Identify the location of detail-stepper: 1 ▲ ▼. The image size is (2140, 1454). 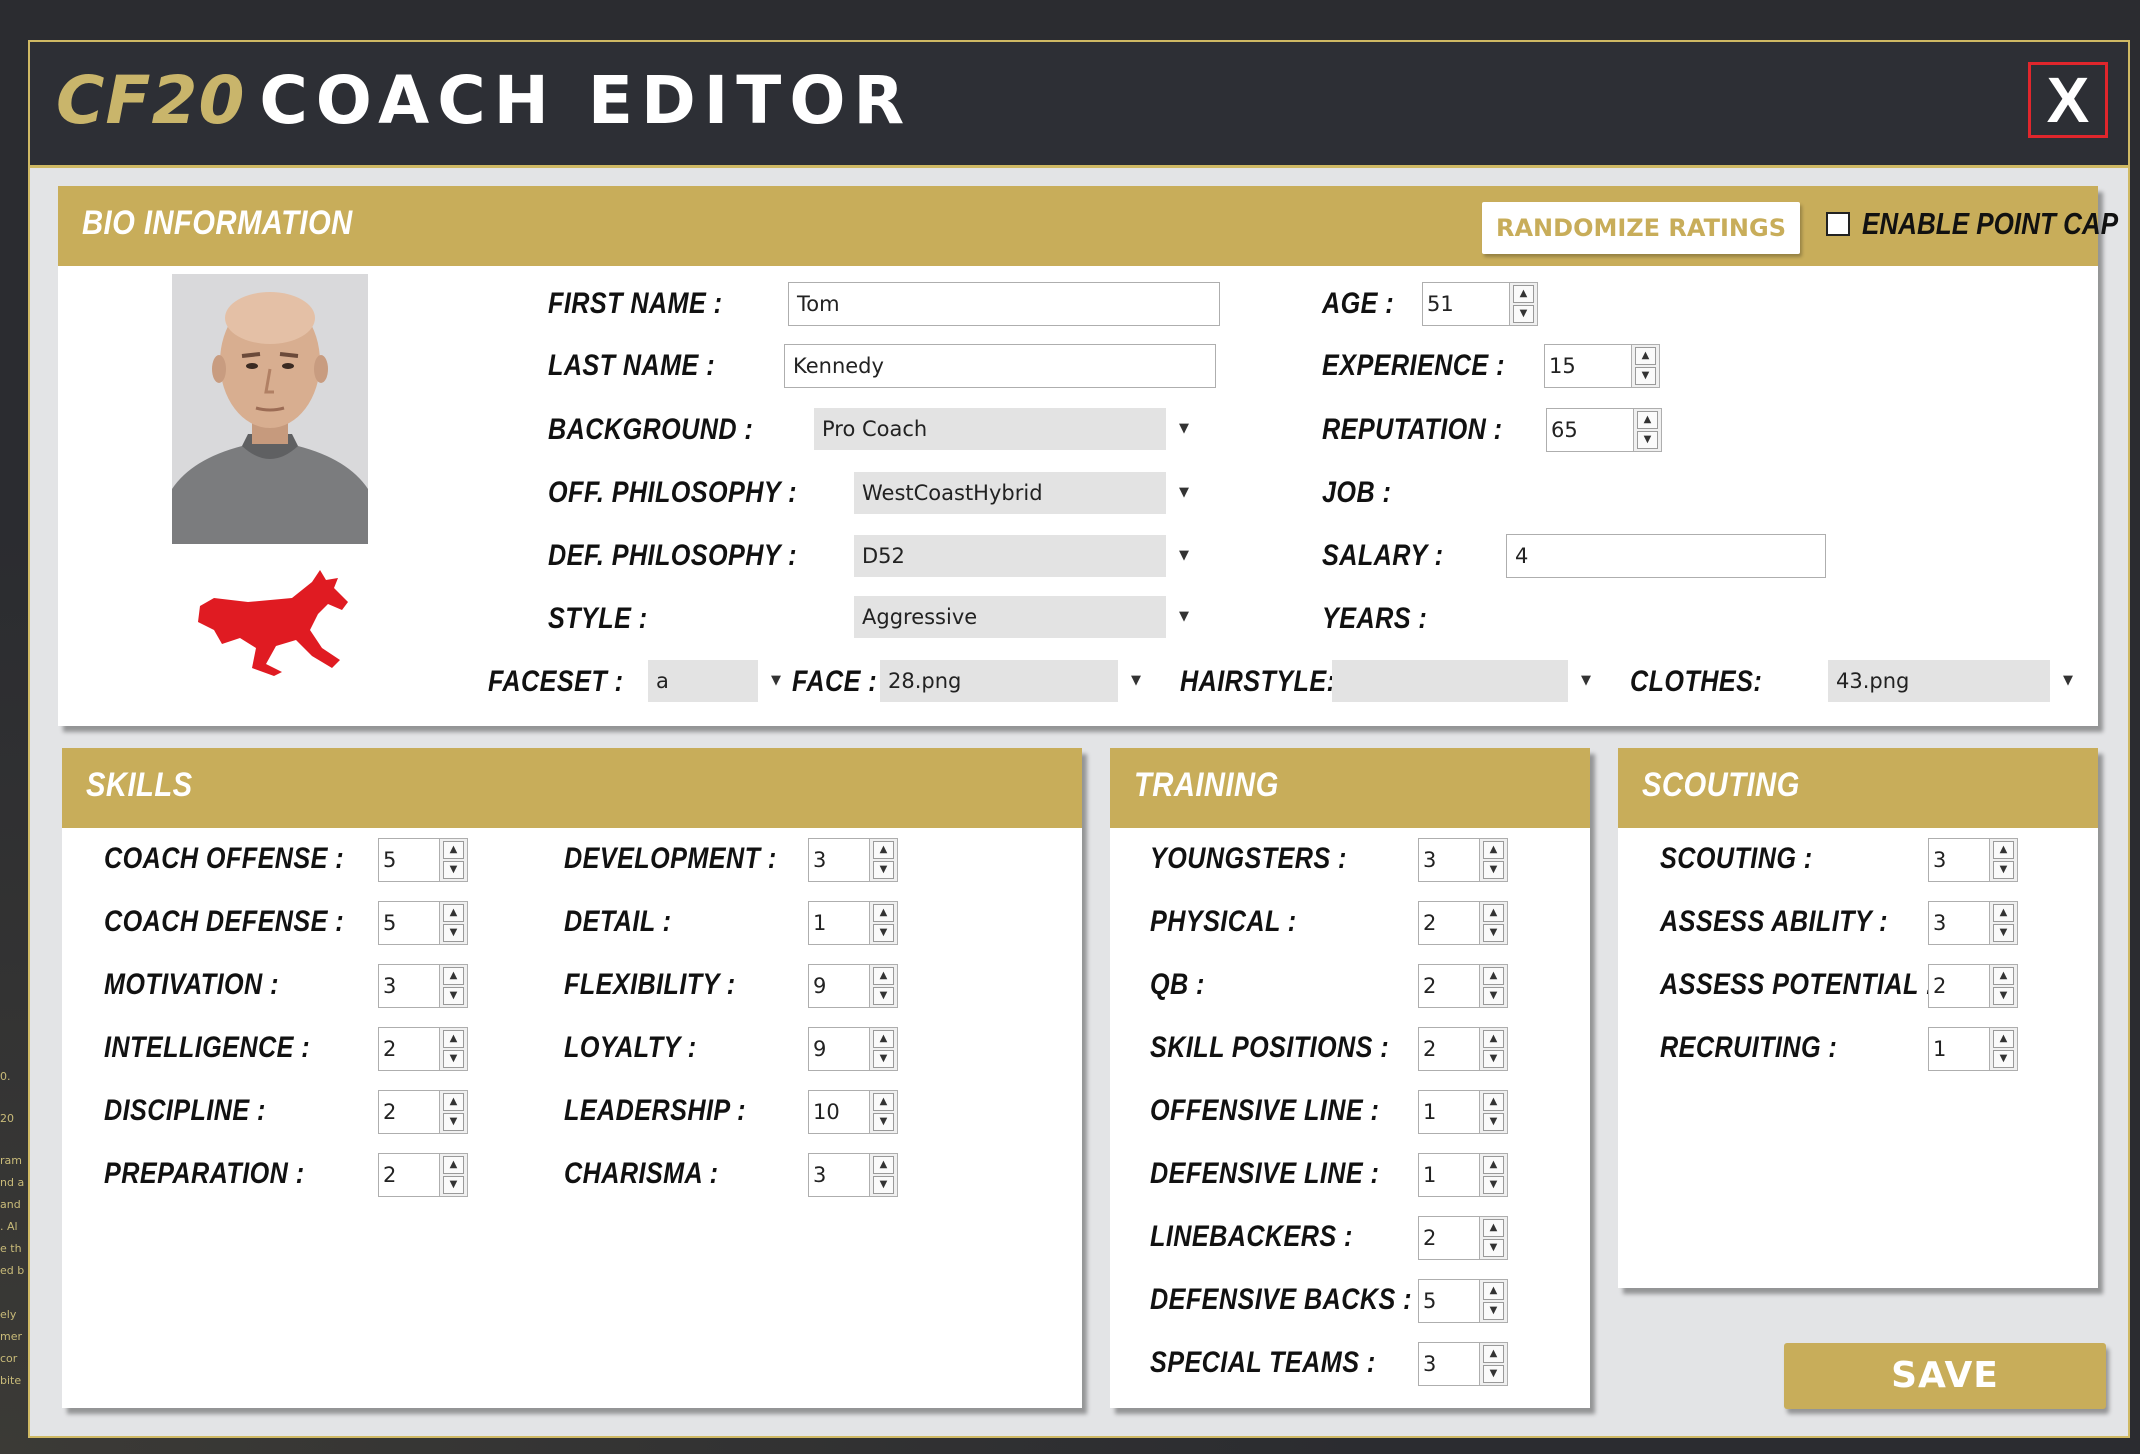
(853, 923).